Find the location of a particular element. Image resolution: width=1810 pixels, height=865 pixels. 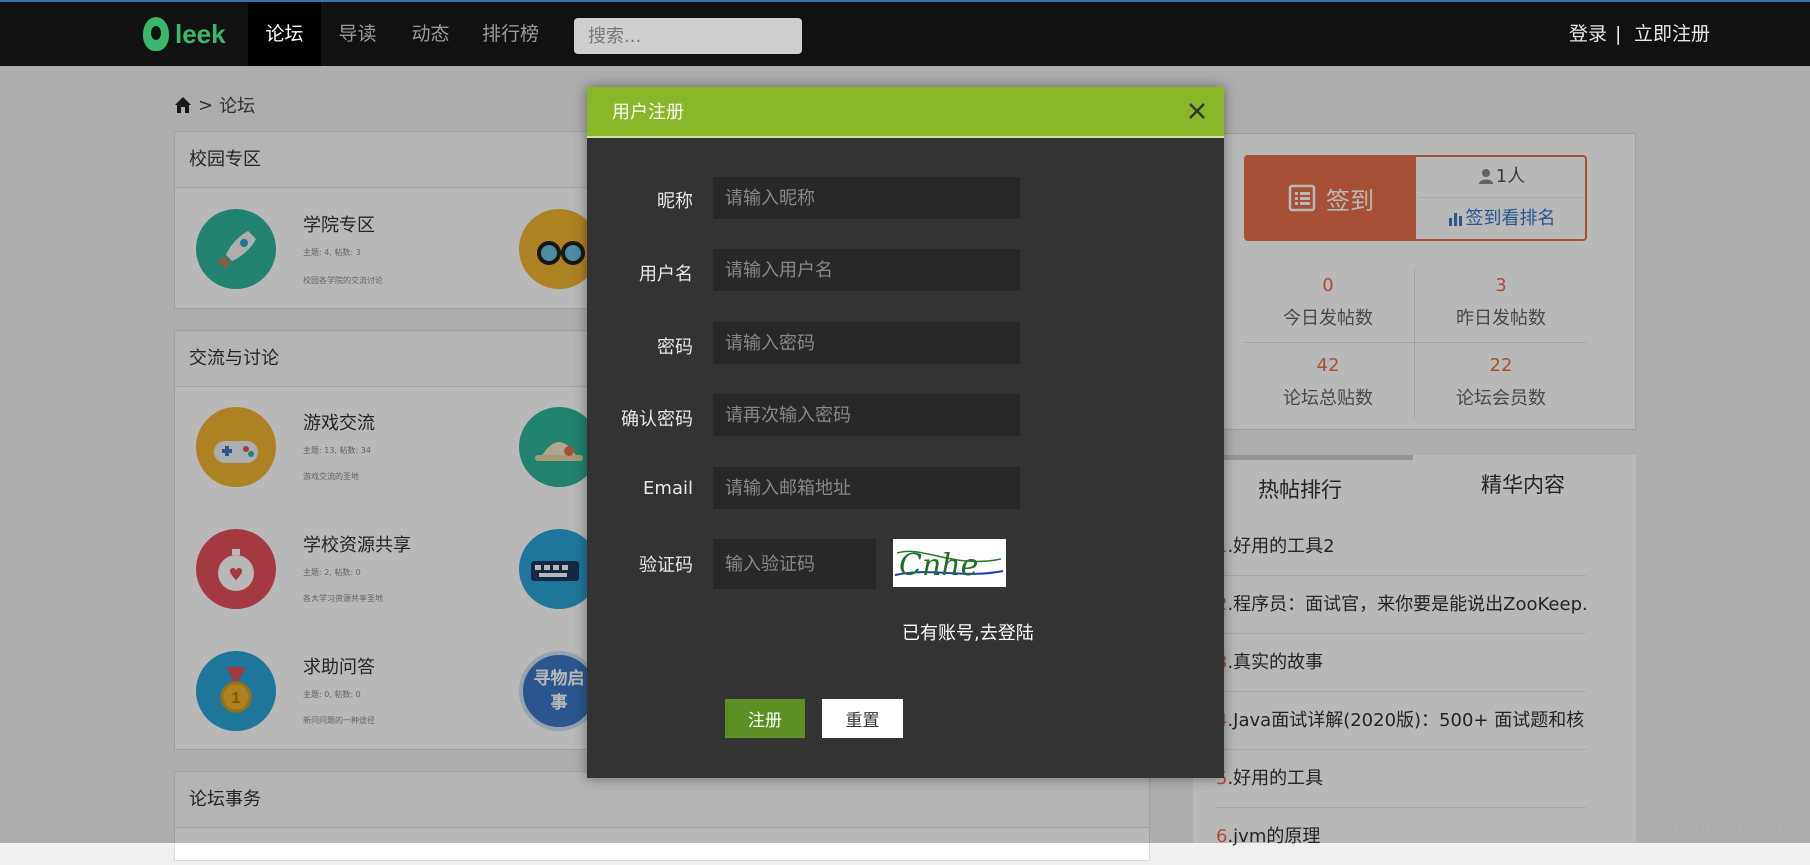

logo: leek is located at coordinates (184, 34).